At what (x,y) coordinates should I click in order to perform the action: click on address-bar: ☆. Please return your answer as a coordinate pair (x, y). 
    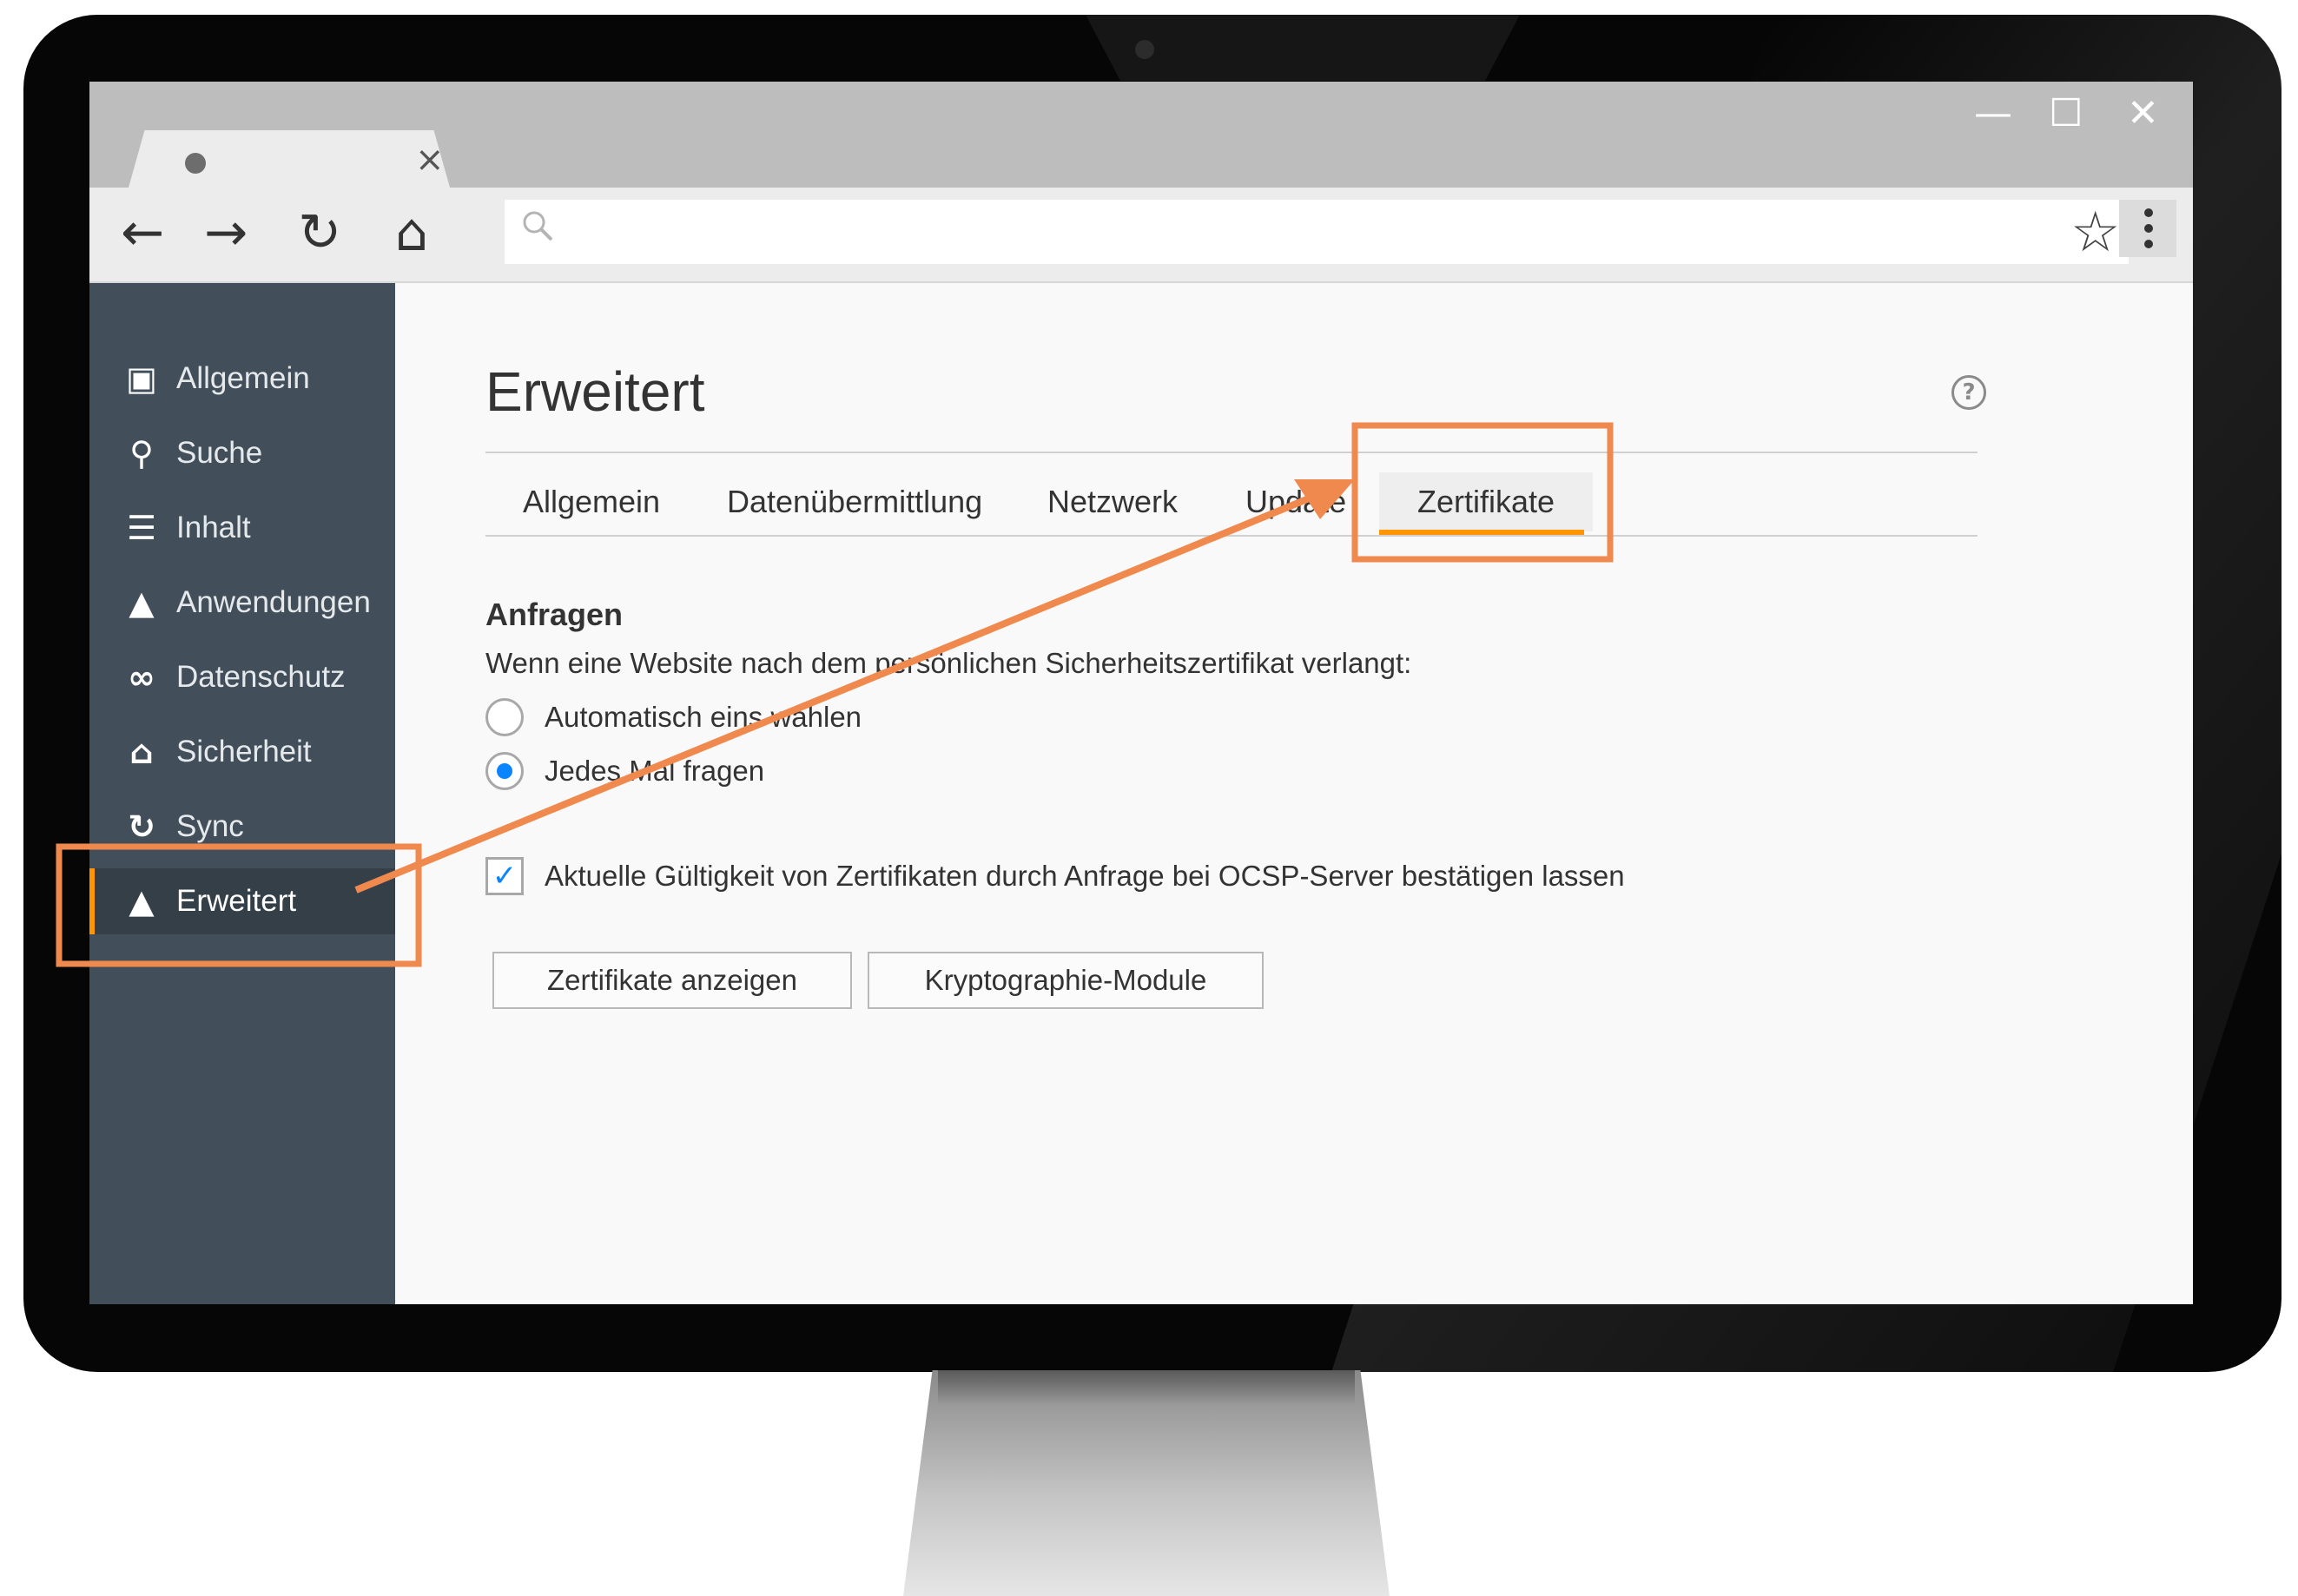
    Looking at the image, I should click on (1317, 232).